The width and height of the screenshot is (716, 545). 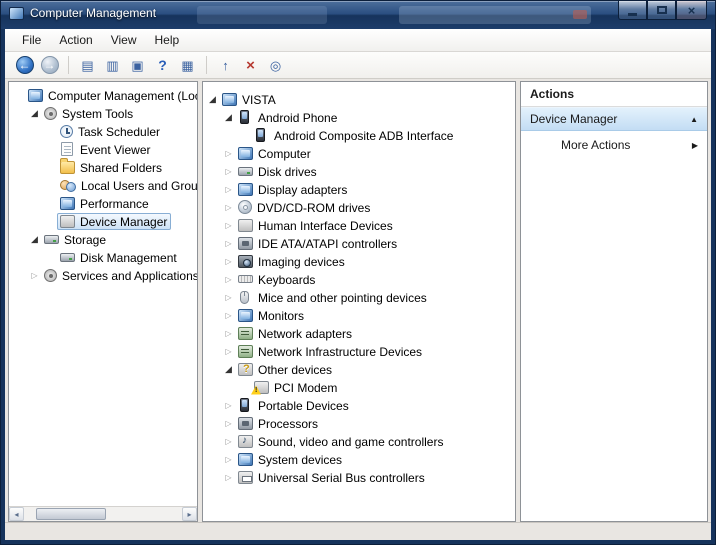 What do you see at coordinates (75, 40) in the screenshot?
I see `menu-action: Action` at bounding box center [75, 40].